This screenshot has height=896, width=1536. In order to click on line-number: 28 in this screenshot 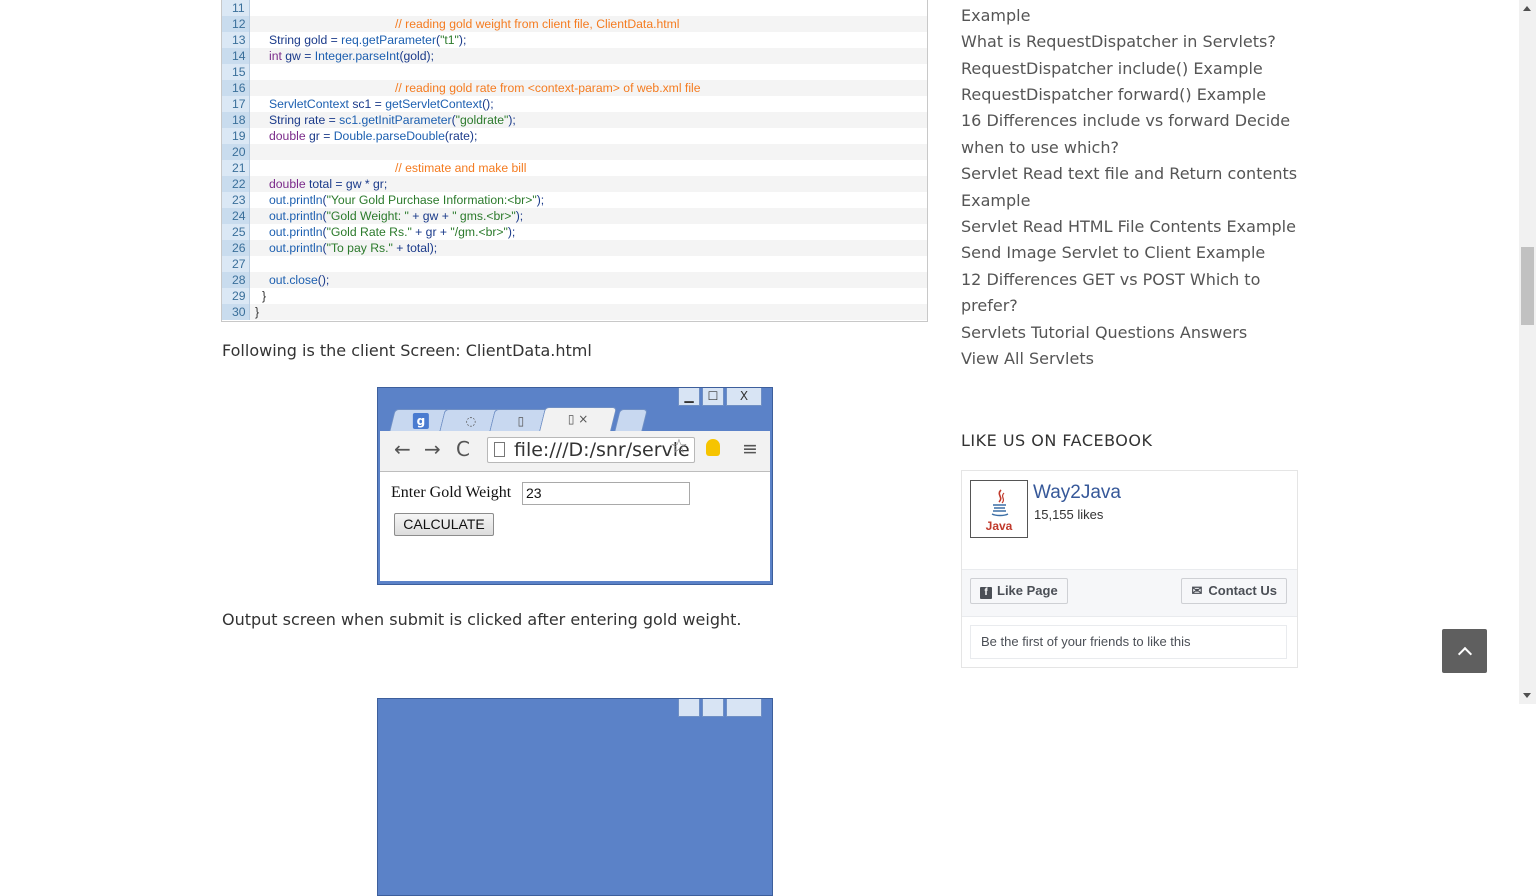, I will do `click(236, 280)`.